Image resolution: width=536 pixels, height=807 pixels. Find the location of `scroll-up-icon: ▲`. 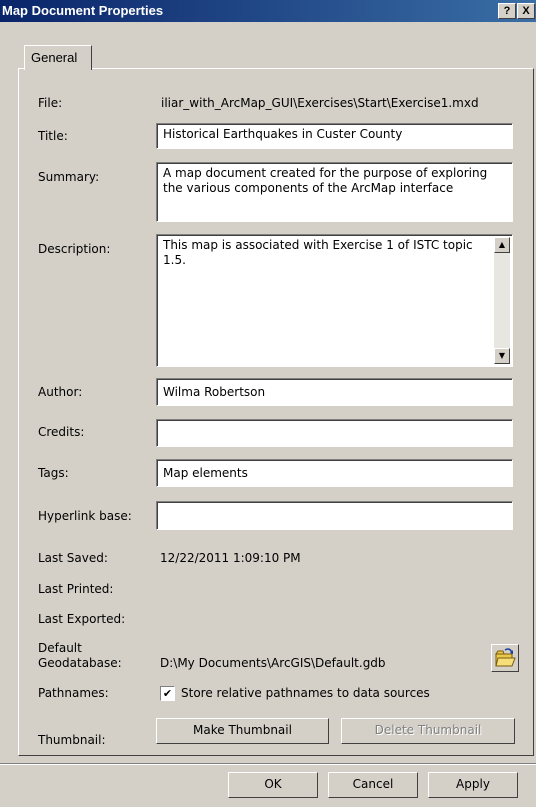

scroll-up-icon: ▲ is located at coordinates (502, 245).